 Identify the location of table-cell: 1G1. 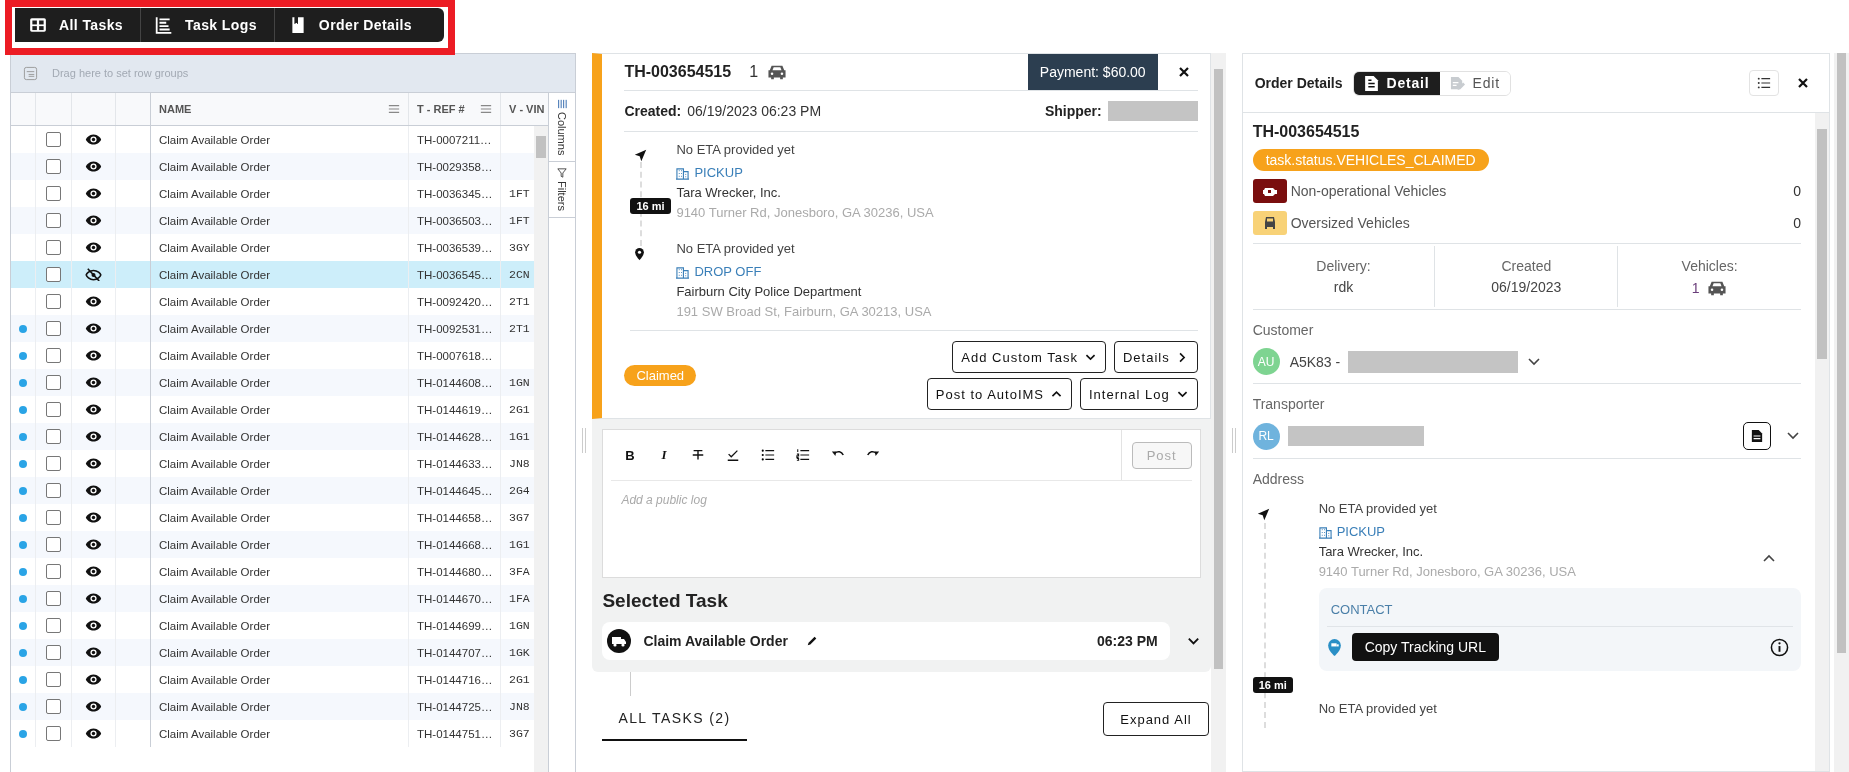
(519, 436).